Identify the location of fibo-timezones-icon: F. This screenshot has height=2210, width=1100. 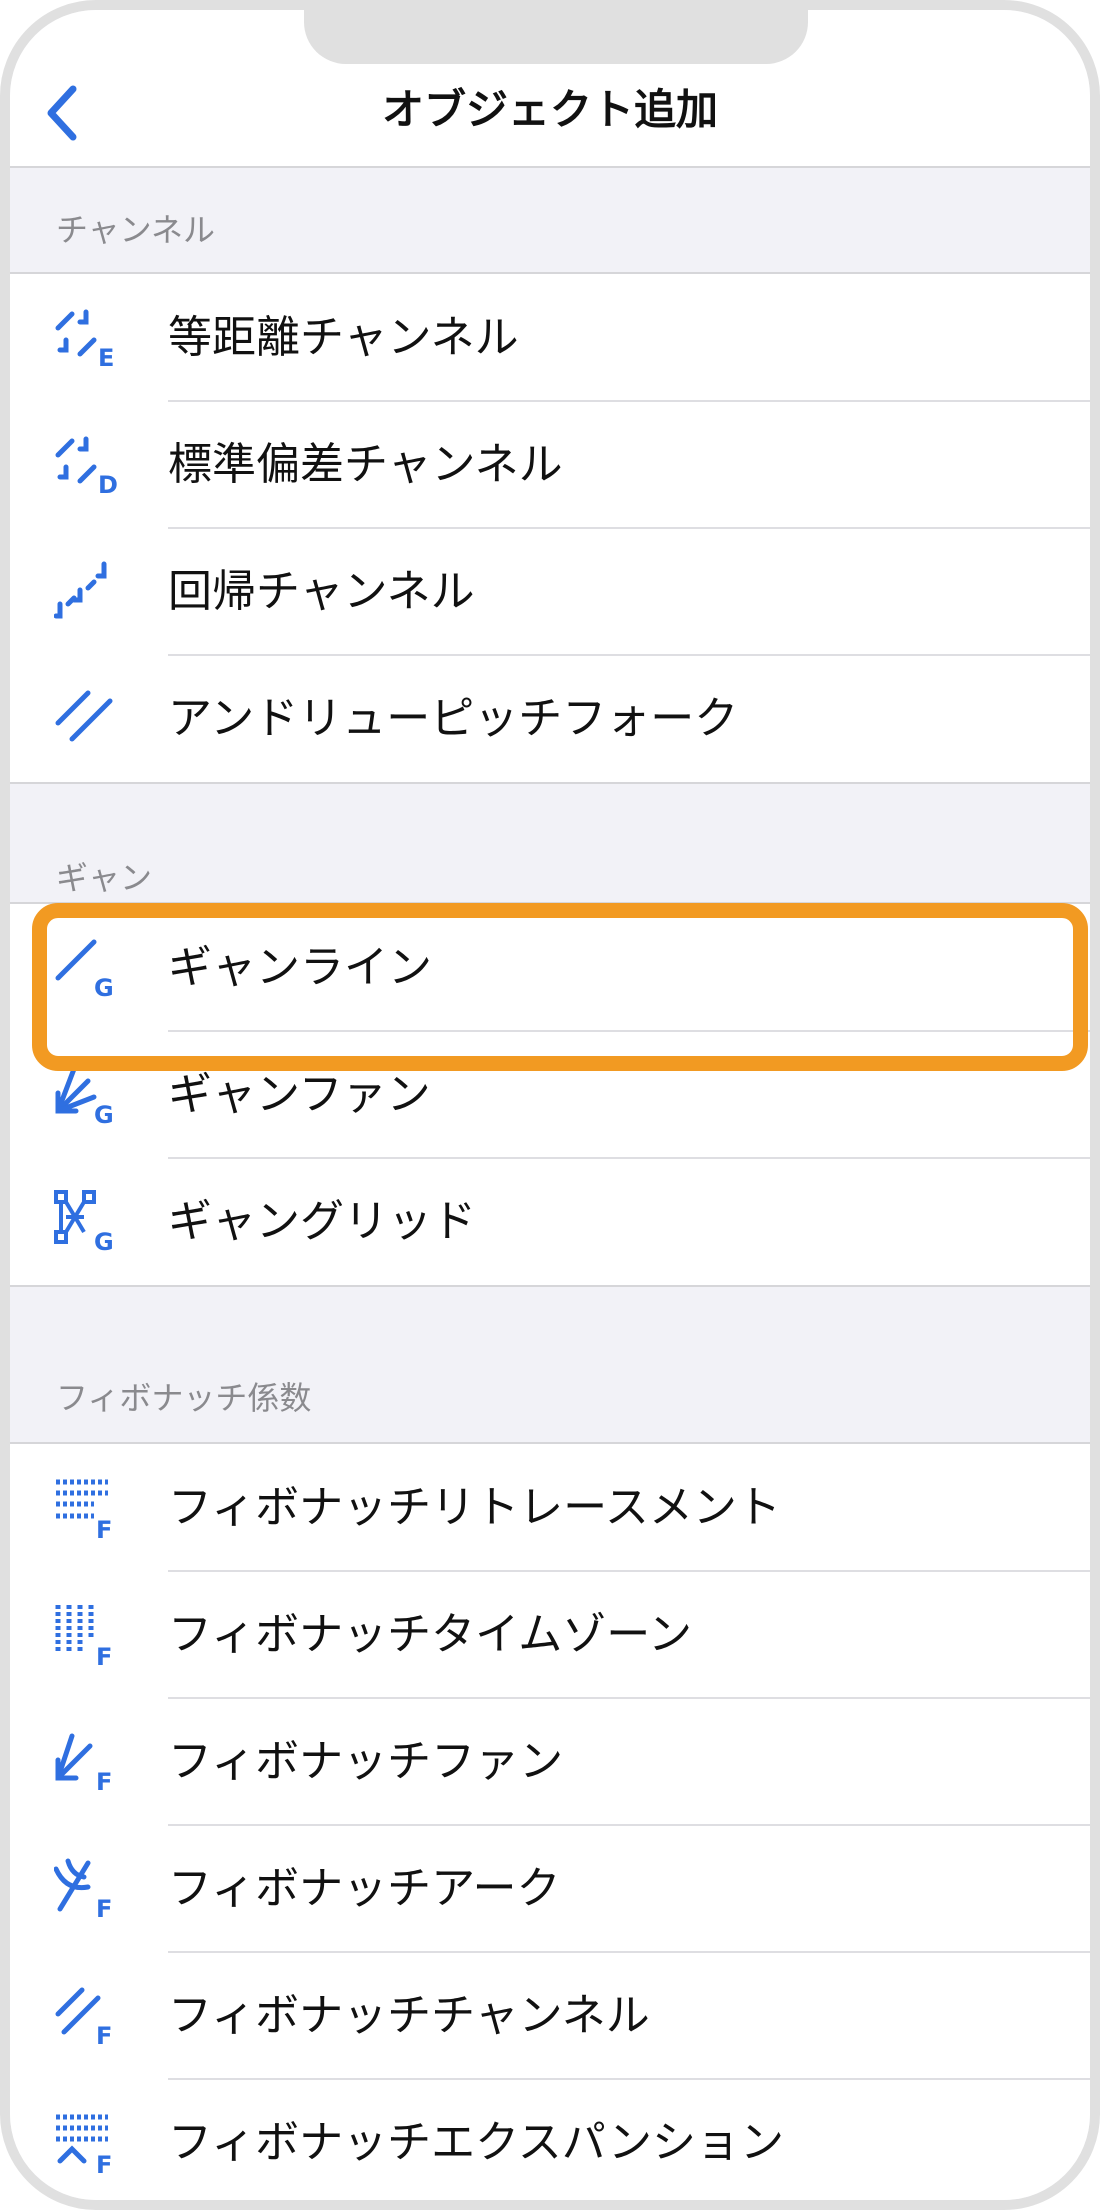
(83, 1636).